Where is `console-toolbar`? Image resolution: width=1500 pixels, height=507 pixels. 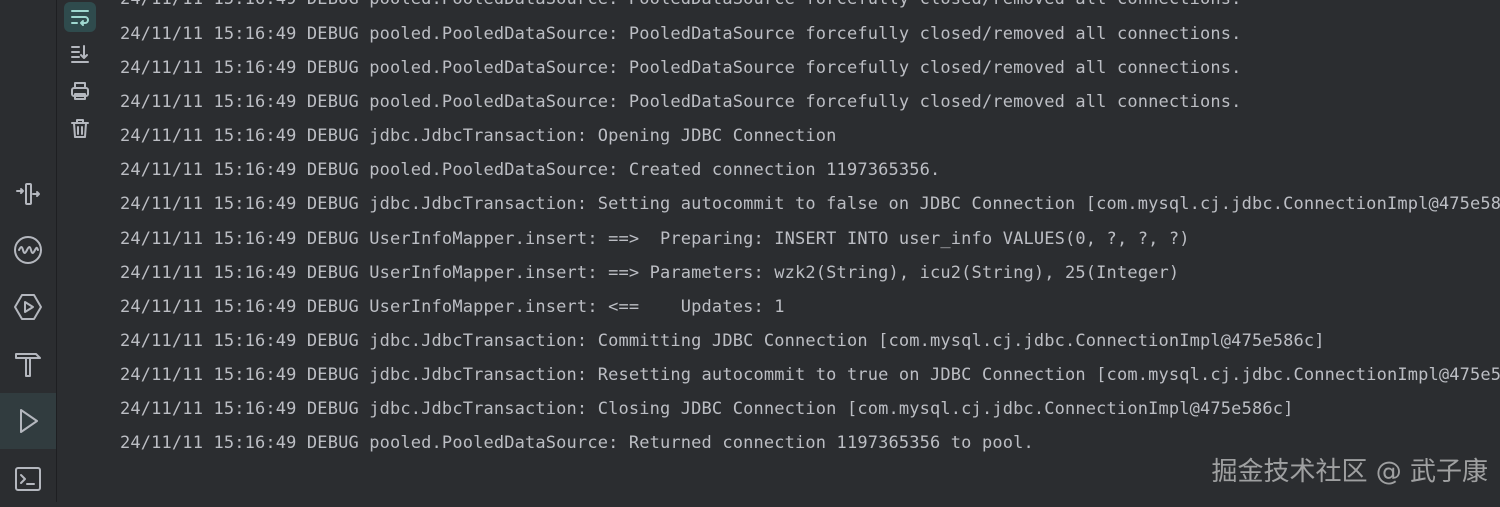
console-toolbar is located at coordinates (80, 251).